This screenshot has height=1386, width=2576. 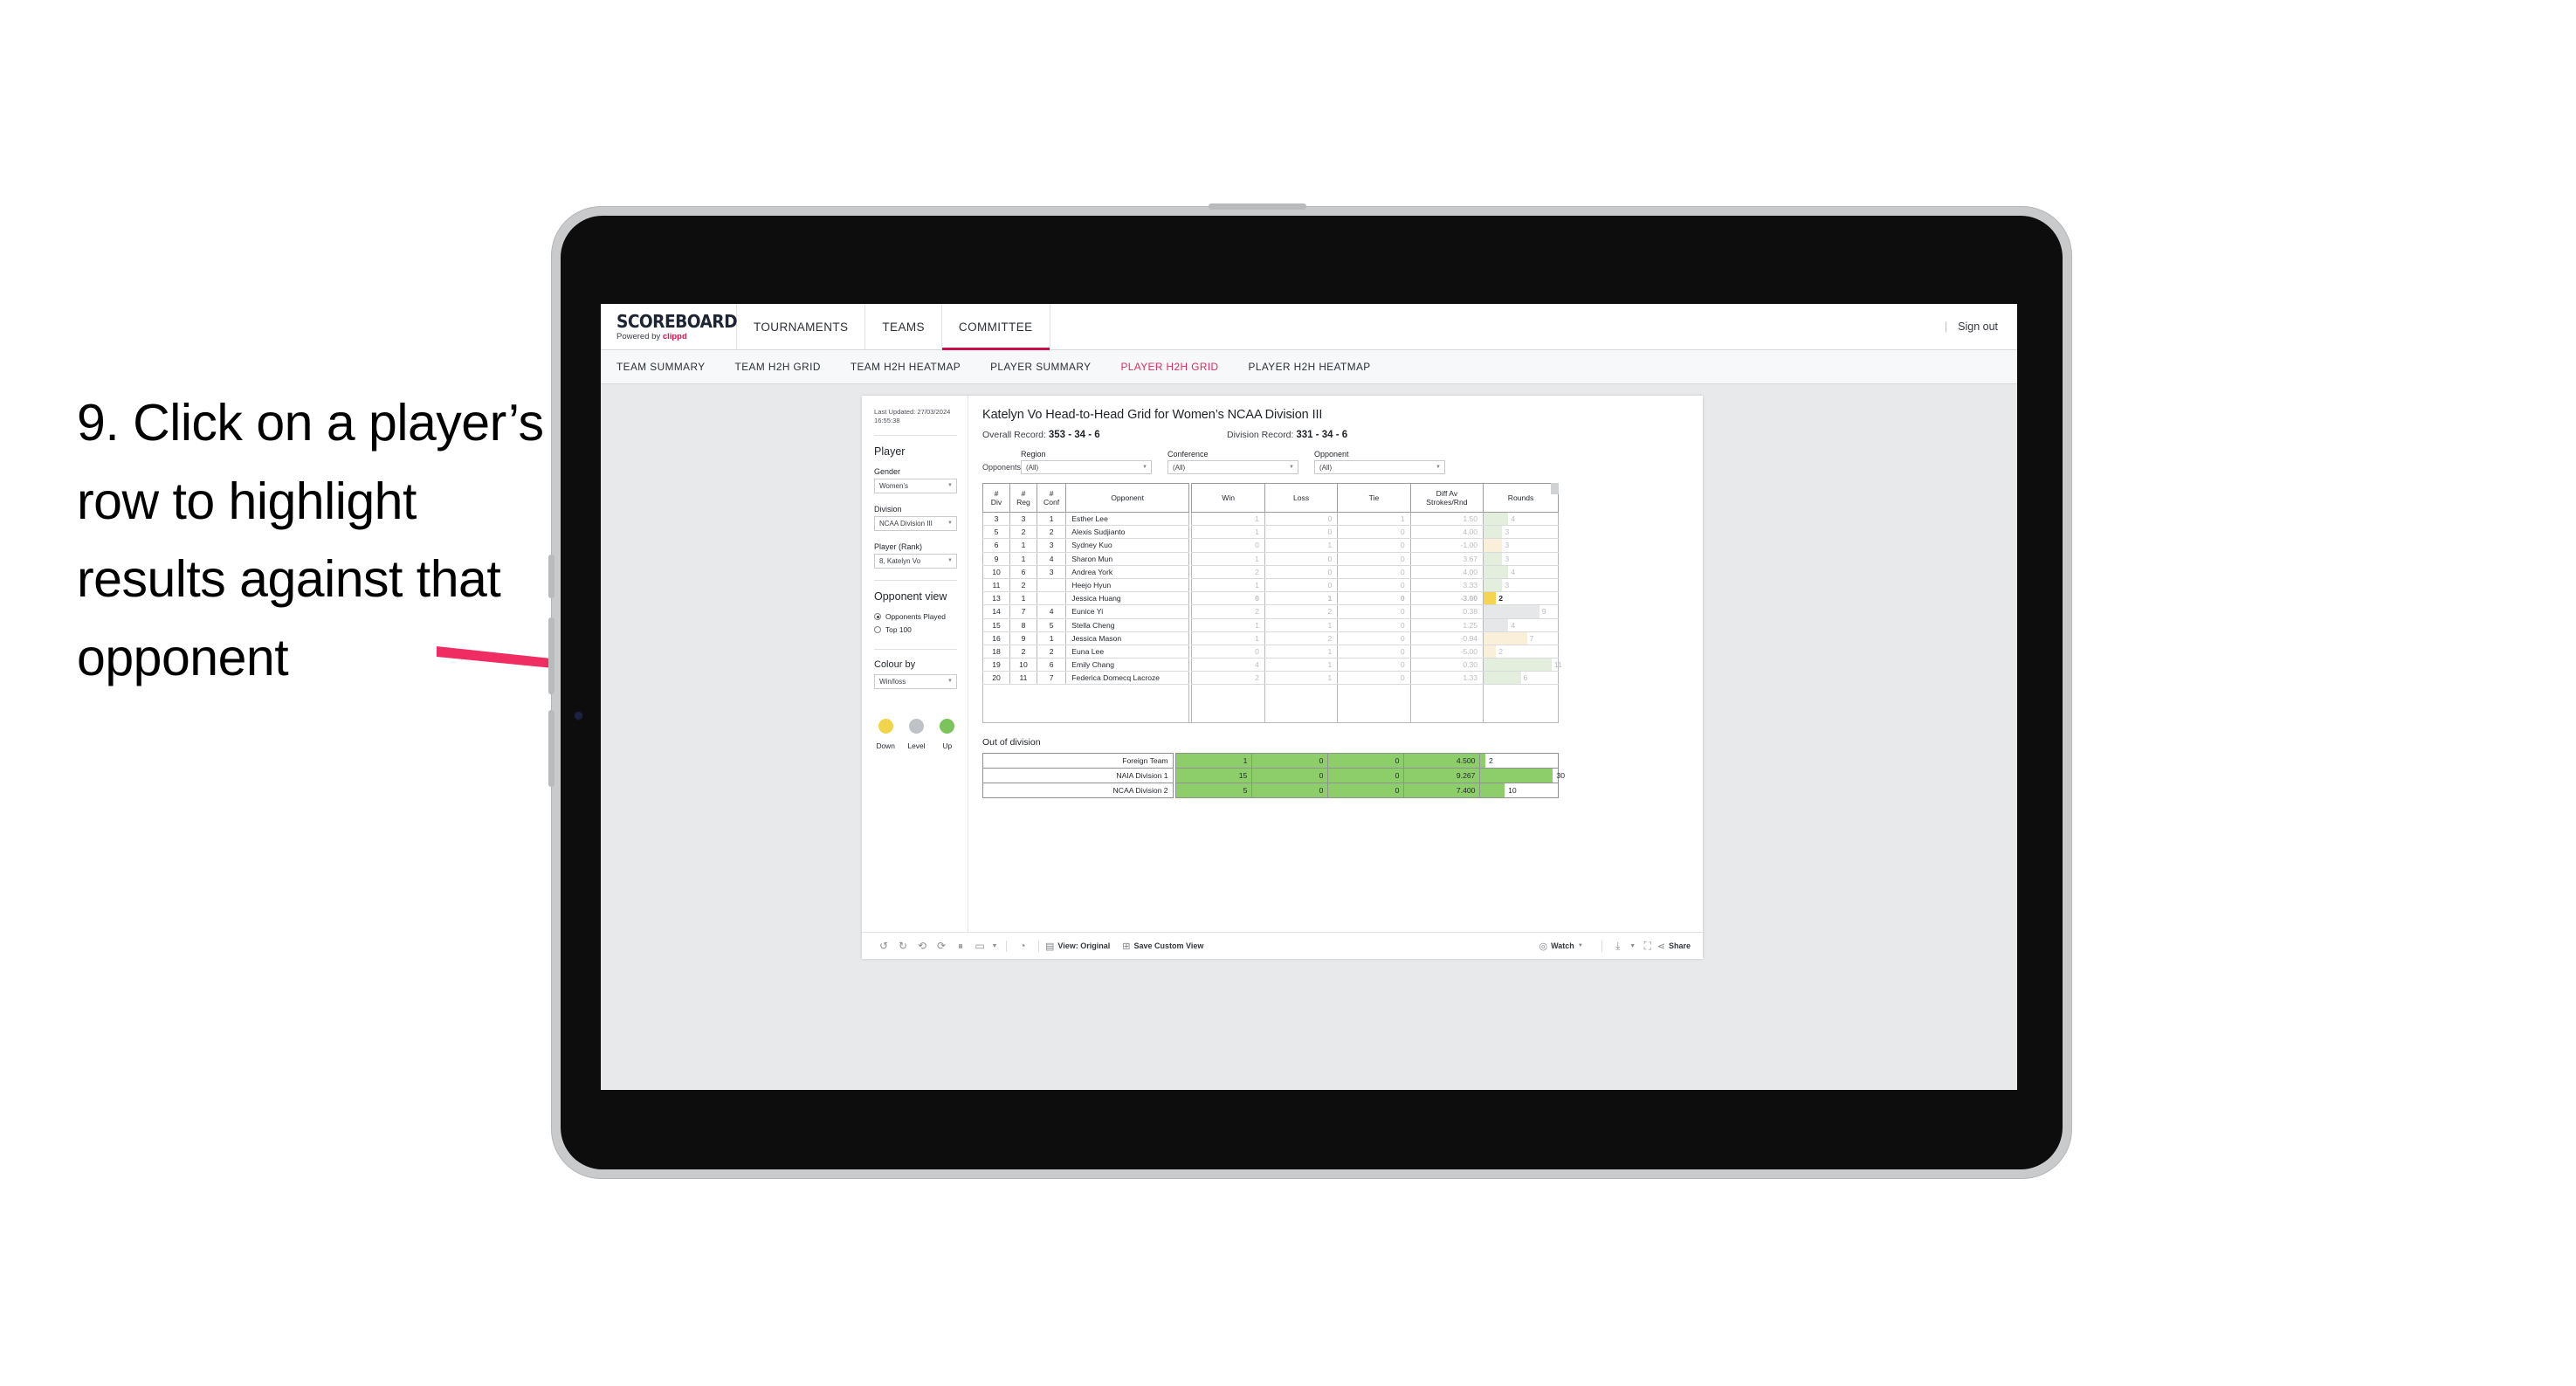 What do you see at coordinates (1127, 559) in the screenshot?
I see `cell-opponent: Sharon Mun` at bounding box center [1127, 559].